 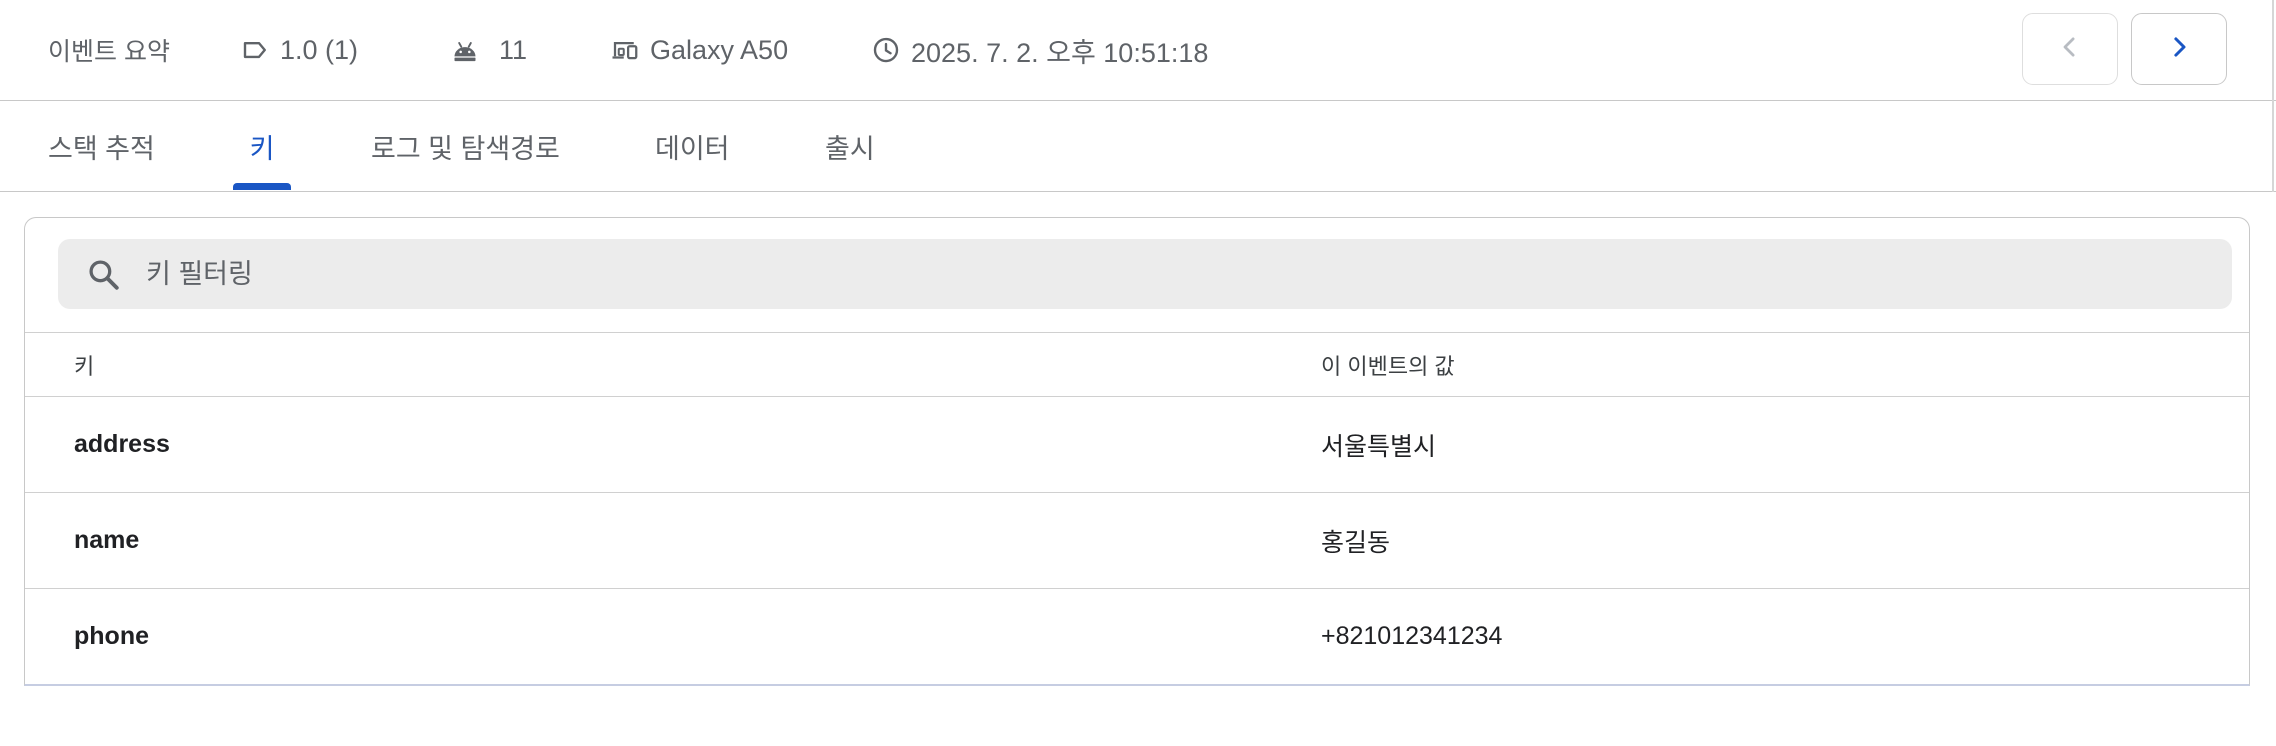 What do you see at coordinates (1137, 364) in the screenshot?
I see `table-header-row: 키 이 이벤트의 값` at bounding box center [1137, 364].